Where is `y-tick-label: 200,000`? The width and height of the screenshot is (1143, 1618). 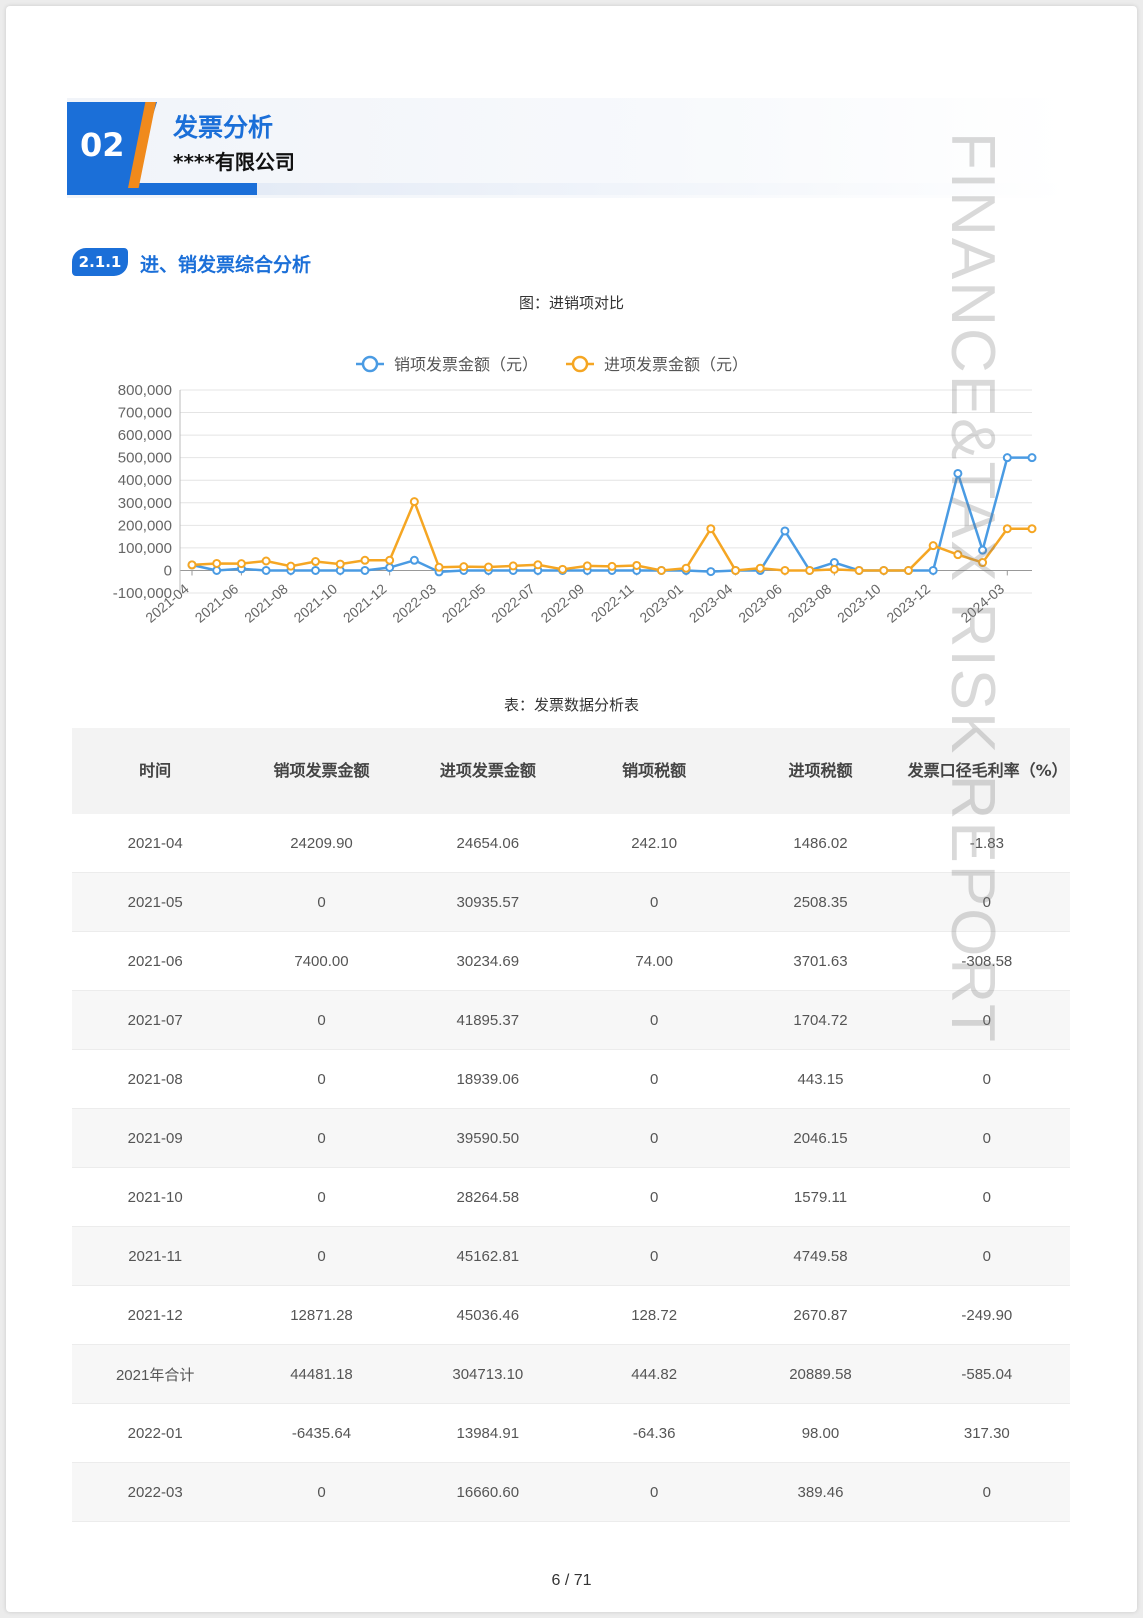 y-tick-label: 200,000 is located at coordinates (145, 525).